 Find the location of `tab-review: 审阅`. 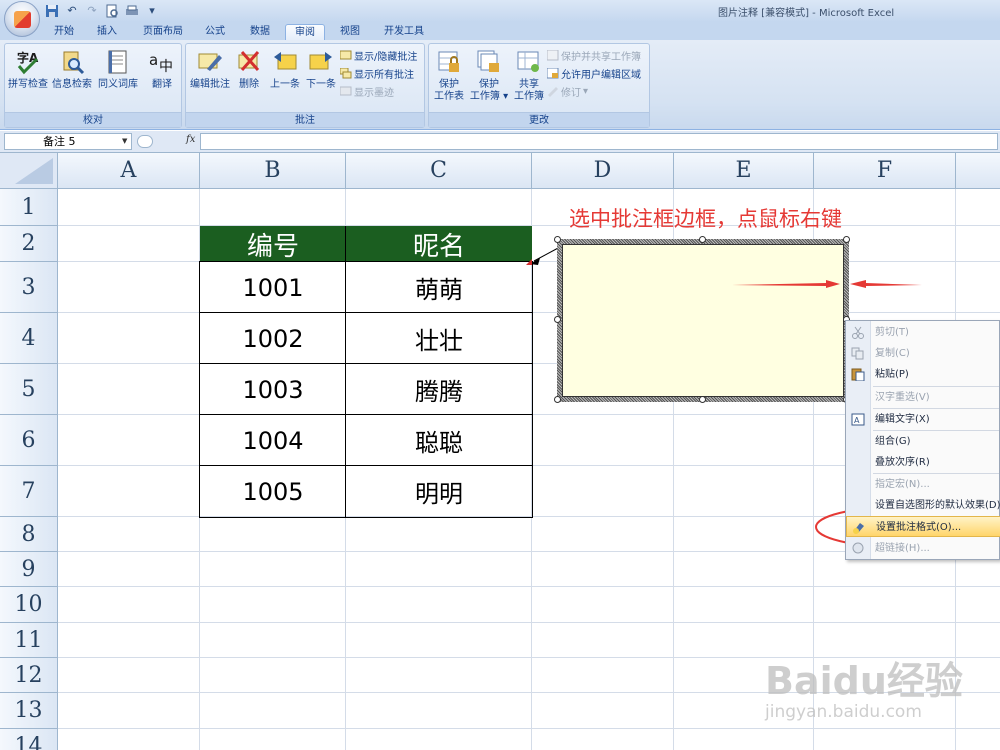

tab-review: 审阅 is located at coordinates (305, 32).